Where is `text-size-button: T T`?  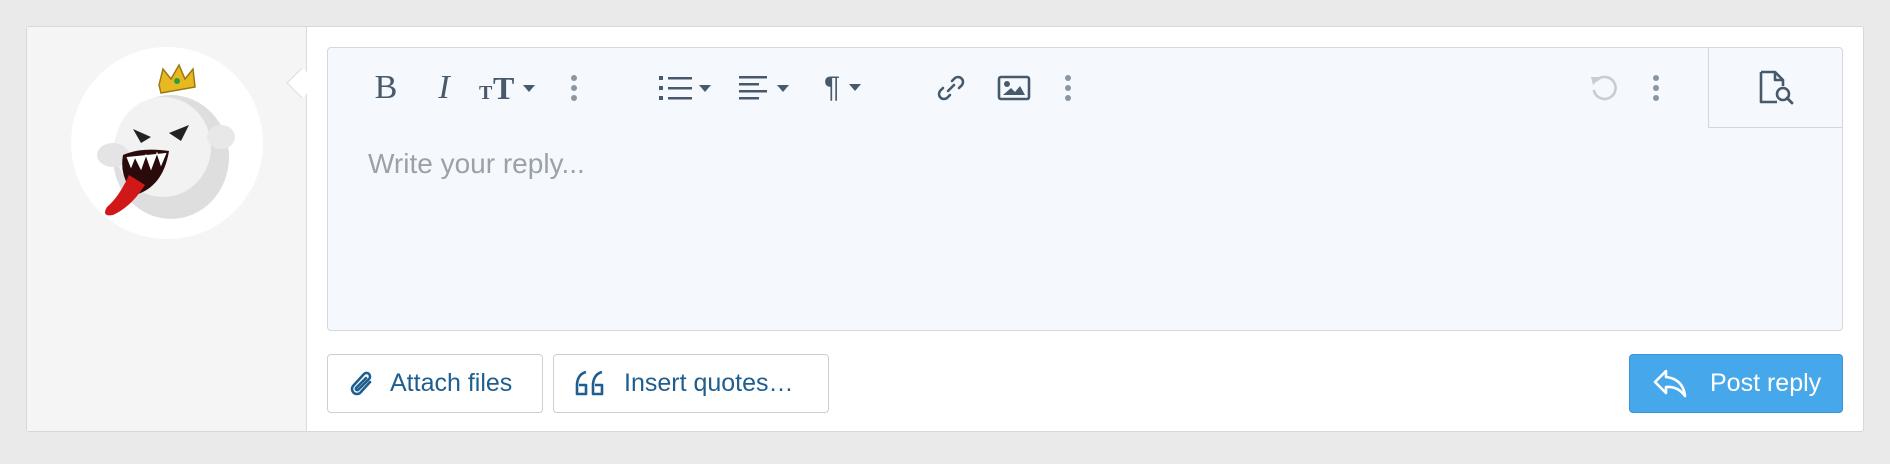
text-size-button: T T is located at coordinates (509, 88).